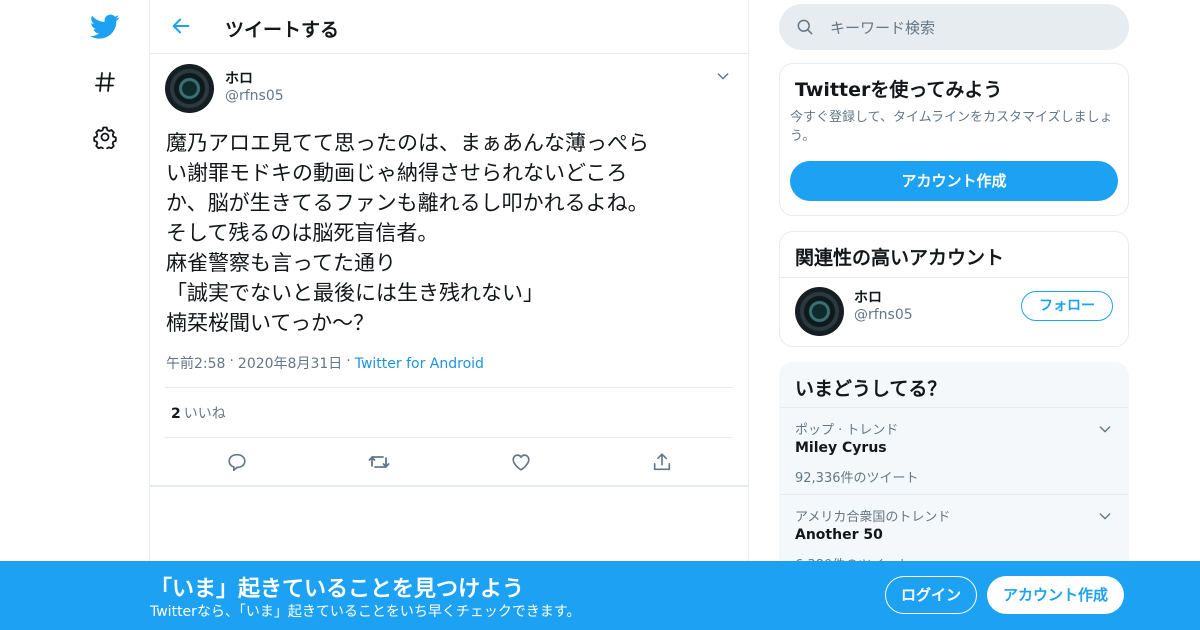 The image size is (1200, 630). What do you see at coordinates (239, 78) in the screenshot?
I see `author-name: ホロ` at bounding box center [239, 78].